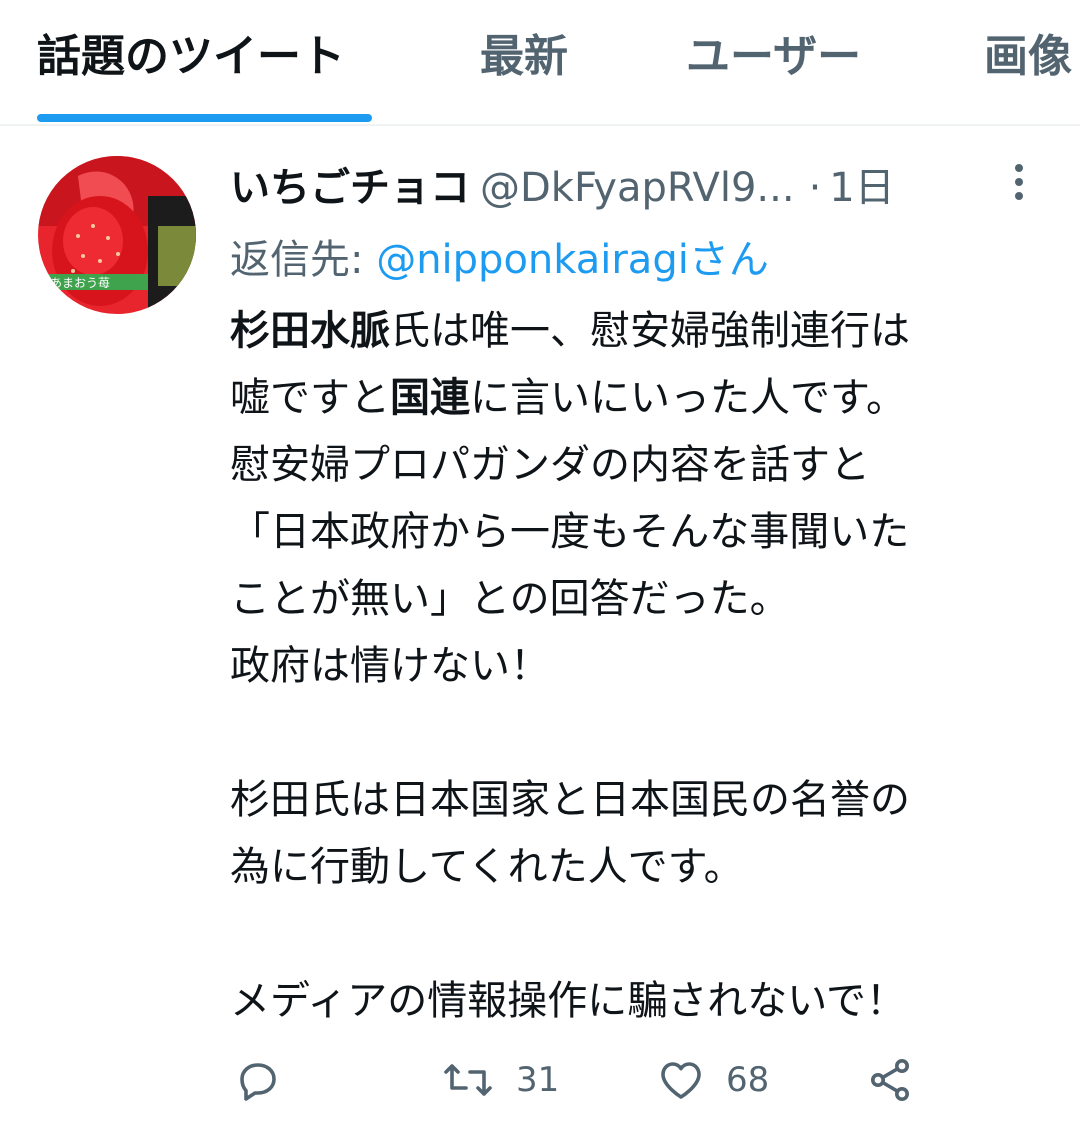  I want to click on reply-icon, so click(258, 1082).